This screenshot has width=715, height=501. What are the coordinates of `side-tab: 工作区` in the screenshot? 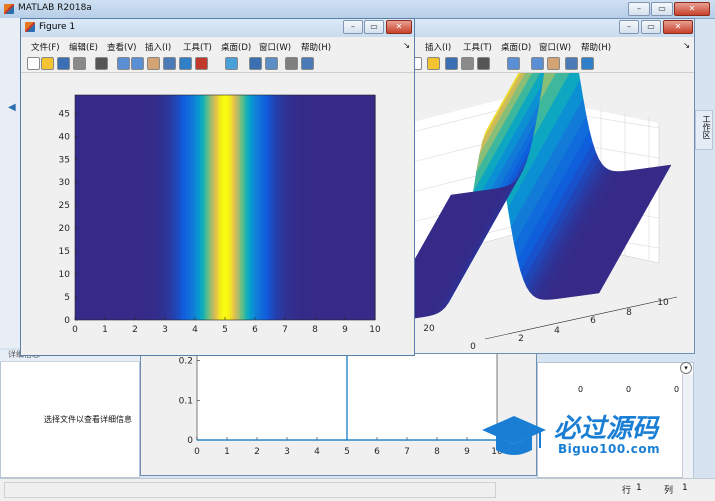 It's located at (704, 130).